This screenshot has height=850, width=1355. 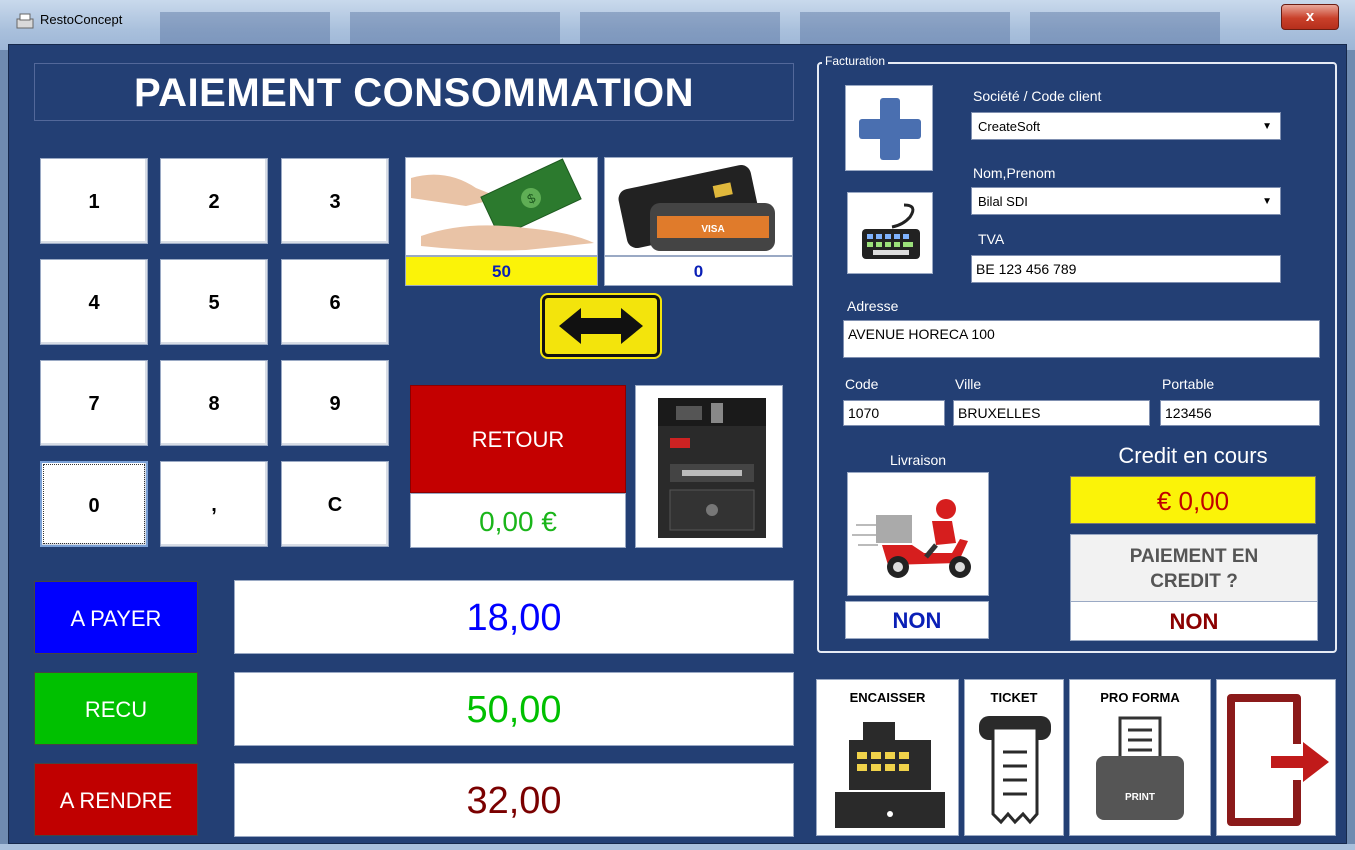 I want to click on societe-label: Société / Code client, so click(x=1037, y=96).